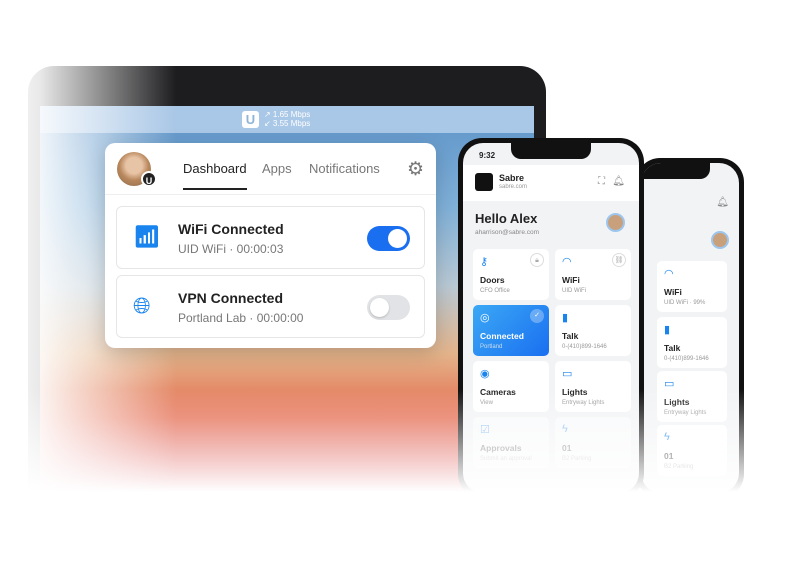 This screenshot has height=572, width=802. What do you see at coordinates (485, 430) in the screenshot?
I see `clipboard-icon: ☑` at bounding box center [485, 430].